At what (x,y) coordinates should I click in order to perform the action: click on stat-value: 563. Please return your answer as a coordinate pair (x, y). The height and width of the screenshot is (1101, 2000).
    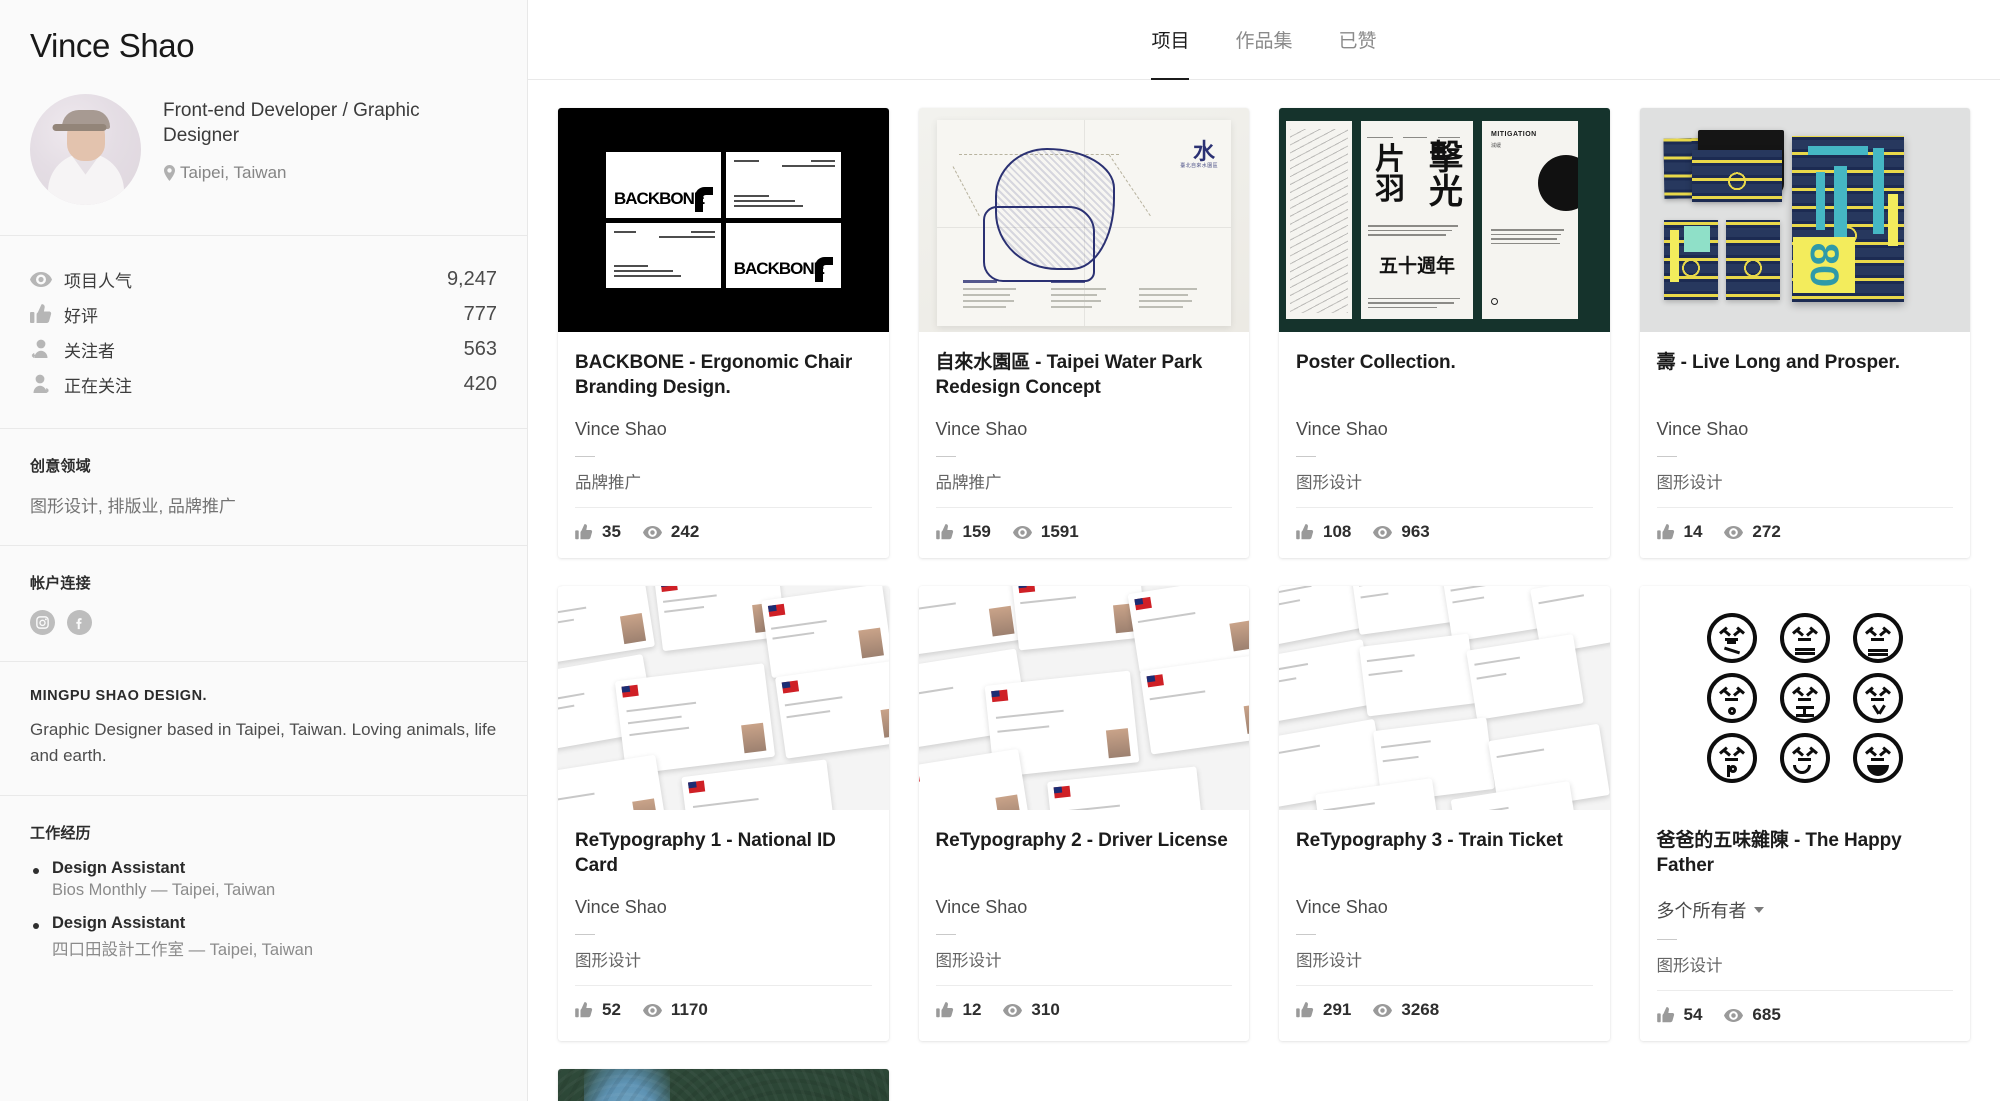
    Looking at the image, I should click on (480, 348).